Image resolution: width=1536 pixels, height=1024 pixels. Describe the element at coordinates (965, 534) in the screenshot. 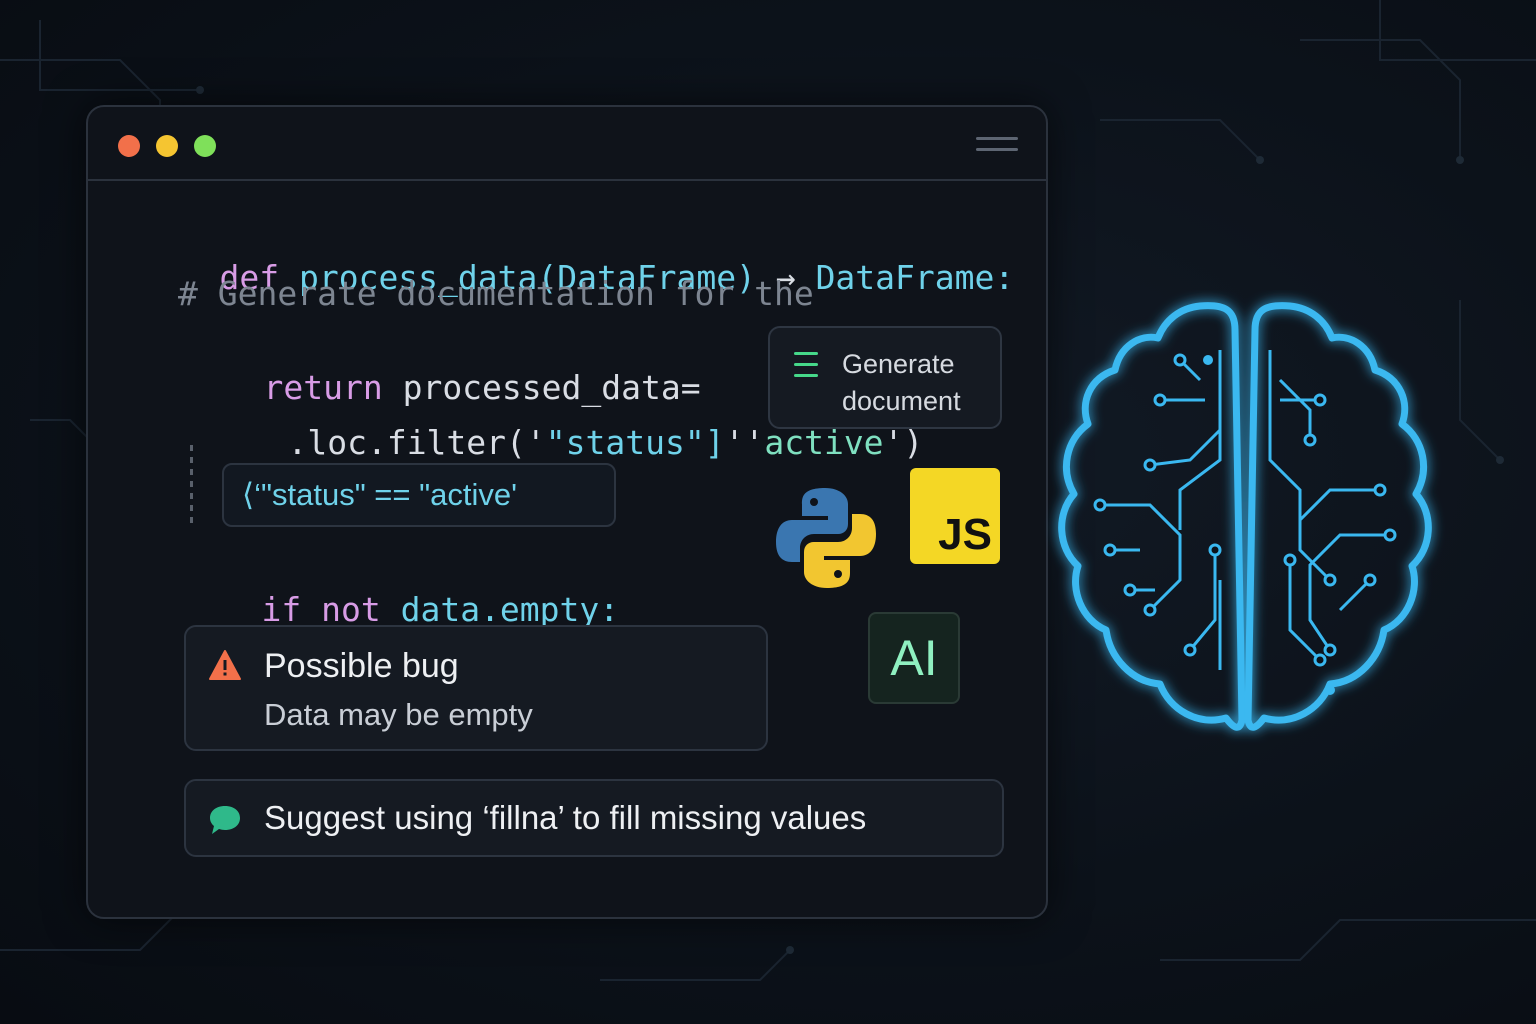

I see `js-label: JS` at that location.